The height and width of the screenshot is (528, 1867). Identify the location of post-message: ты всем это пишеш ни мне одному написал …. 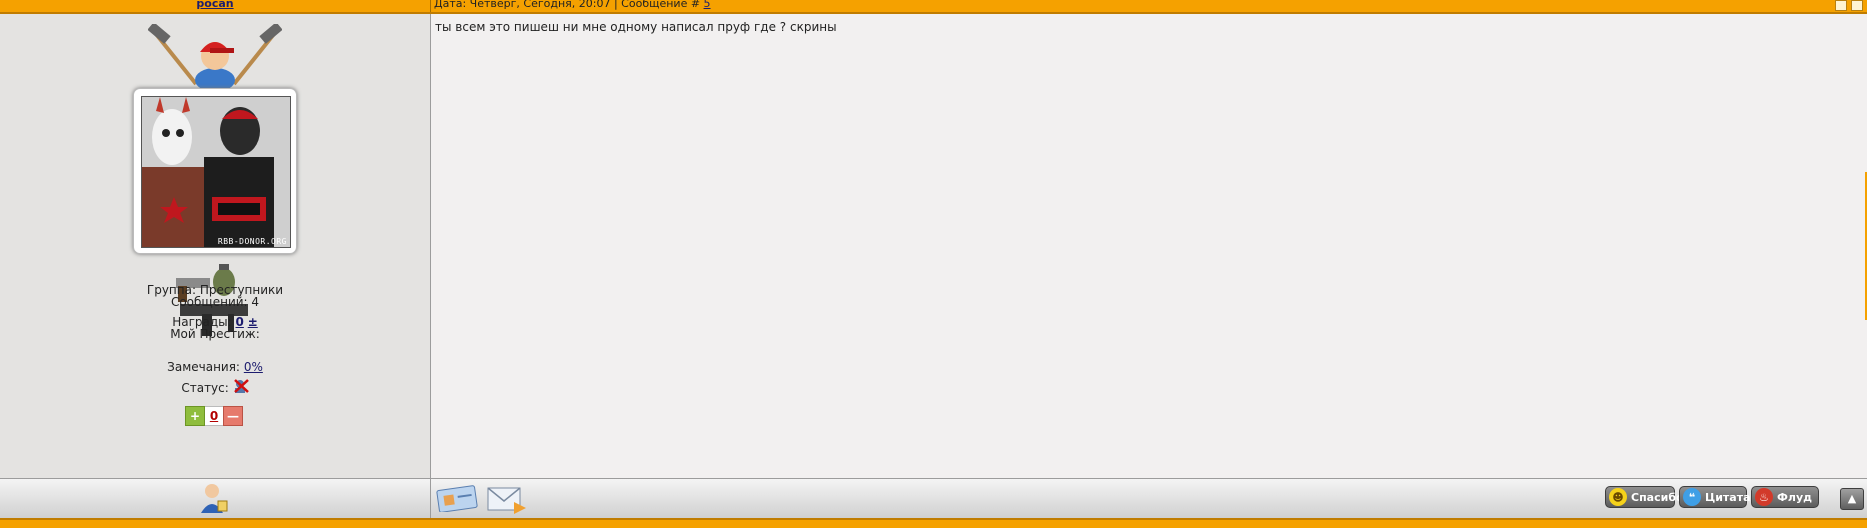
(636, 27).